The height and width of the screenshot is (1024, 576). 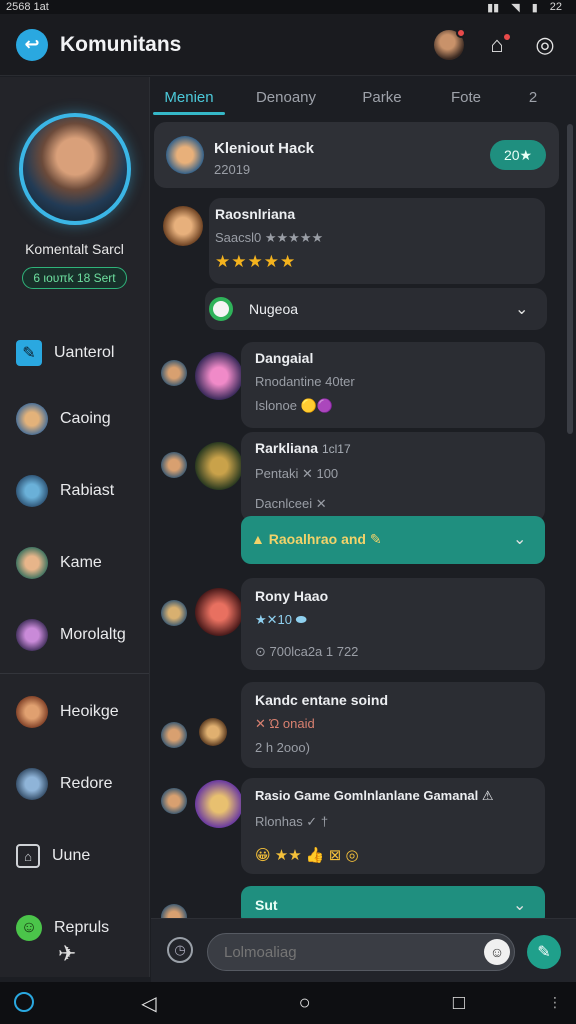 What do you see at coordinates (82, 927) in the screenshot?
I see `sidebar-item-label: Repruls` at bounding box center [82, 927].